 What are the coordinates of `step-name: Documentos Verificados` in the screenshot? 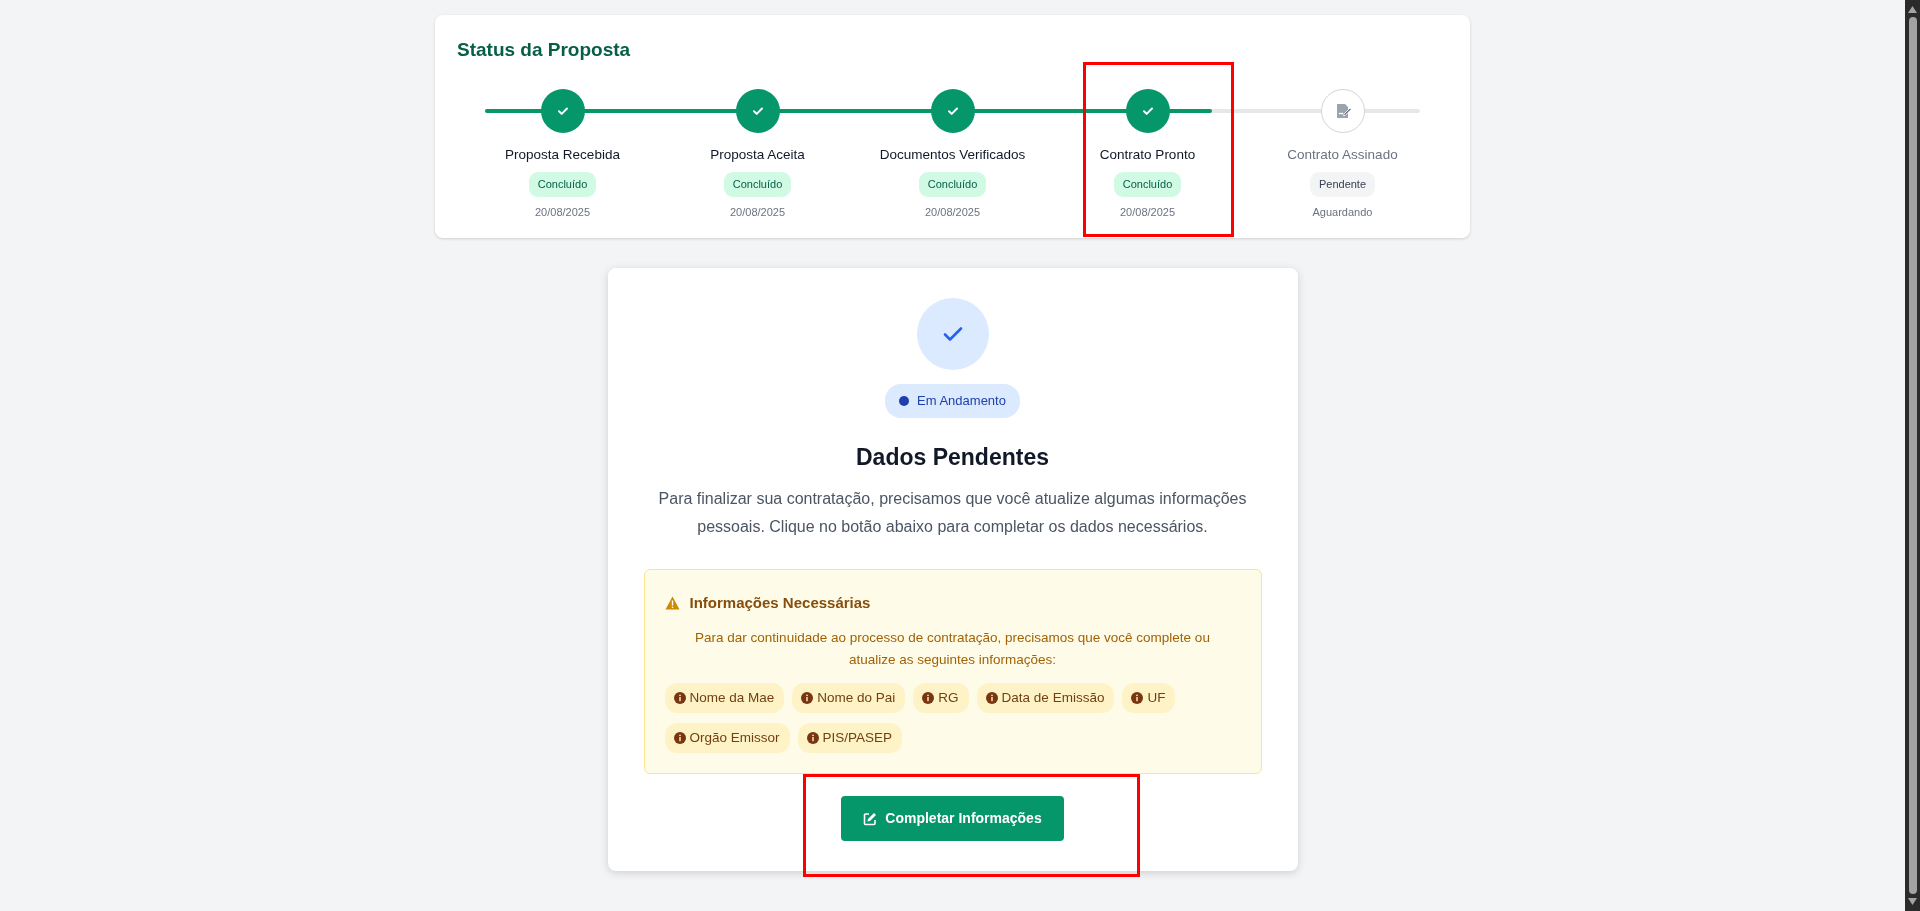 It's located at (952, 154).